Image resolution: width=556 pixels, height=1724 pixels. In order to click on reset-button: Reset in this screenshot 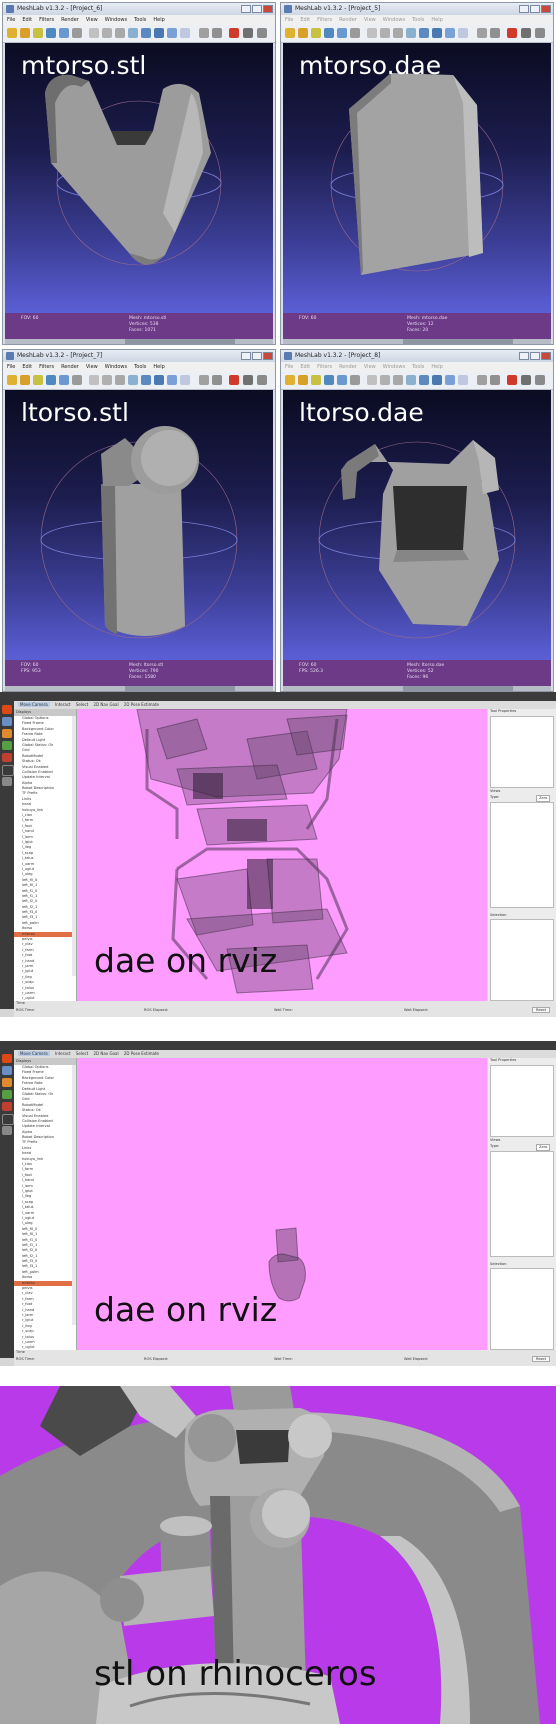, I will do `click(541, 1010)`.